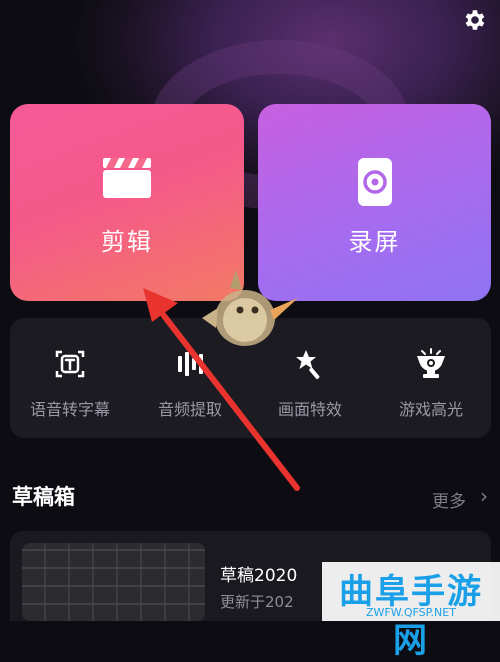 The height and width of the screenshot is (662, 500). Describe the element at coordinates (221, 389) in the screenshot. I see `annotation-arrow` at that location.